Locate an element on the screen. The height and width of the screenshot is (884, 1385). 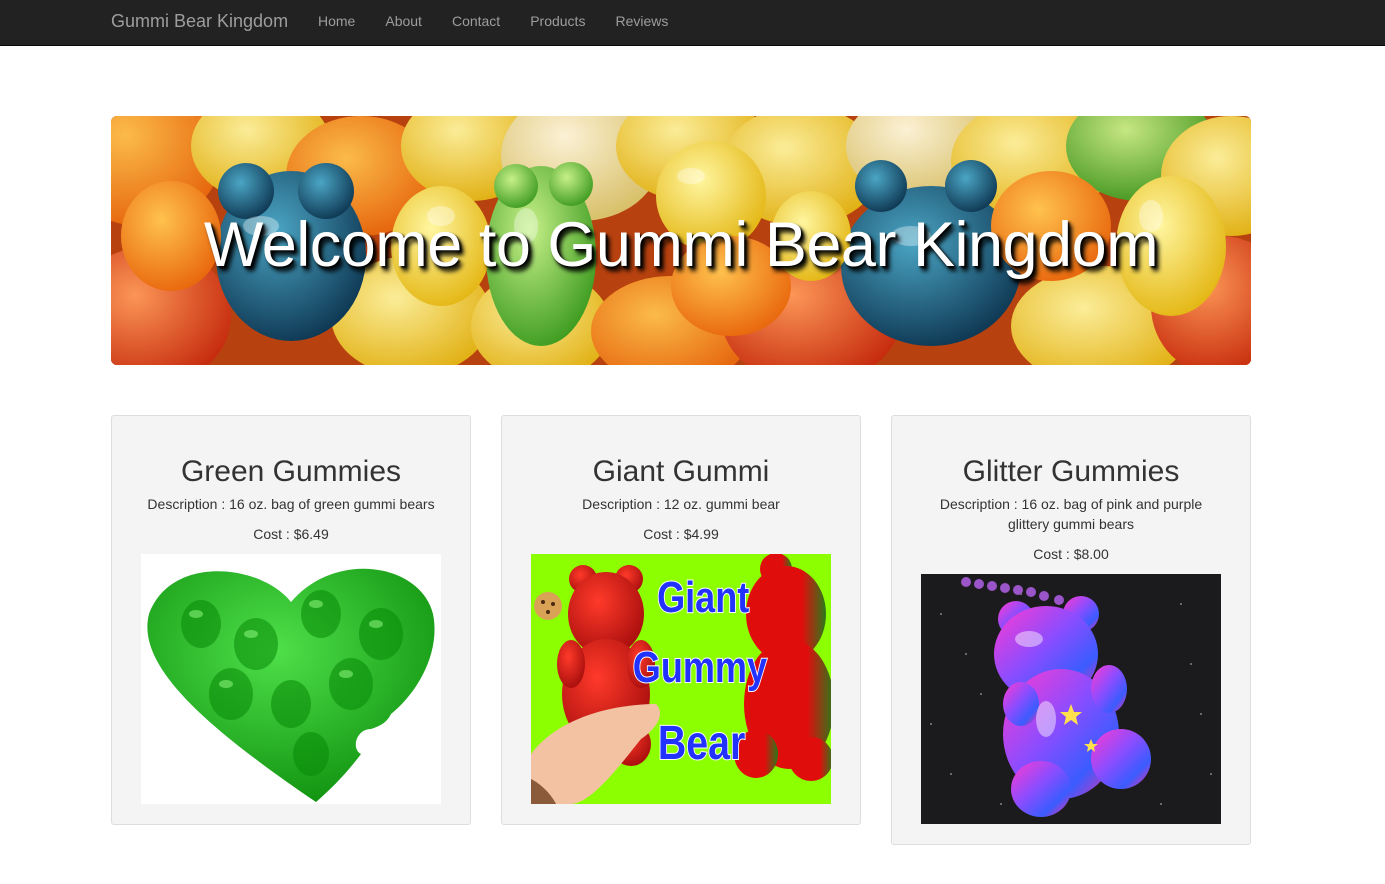
product-name: Glitter Gummies is located at coordinates (1071, 471).